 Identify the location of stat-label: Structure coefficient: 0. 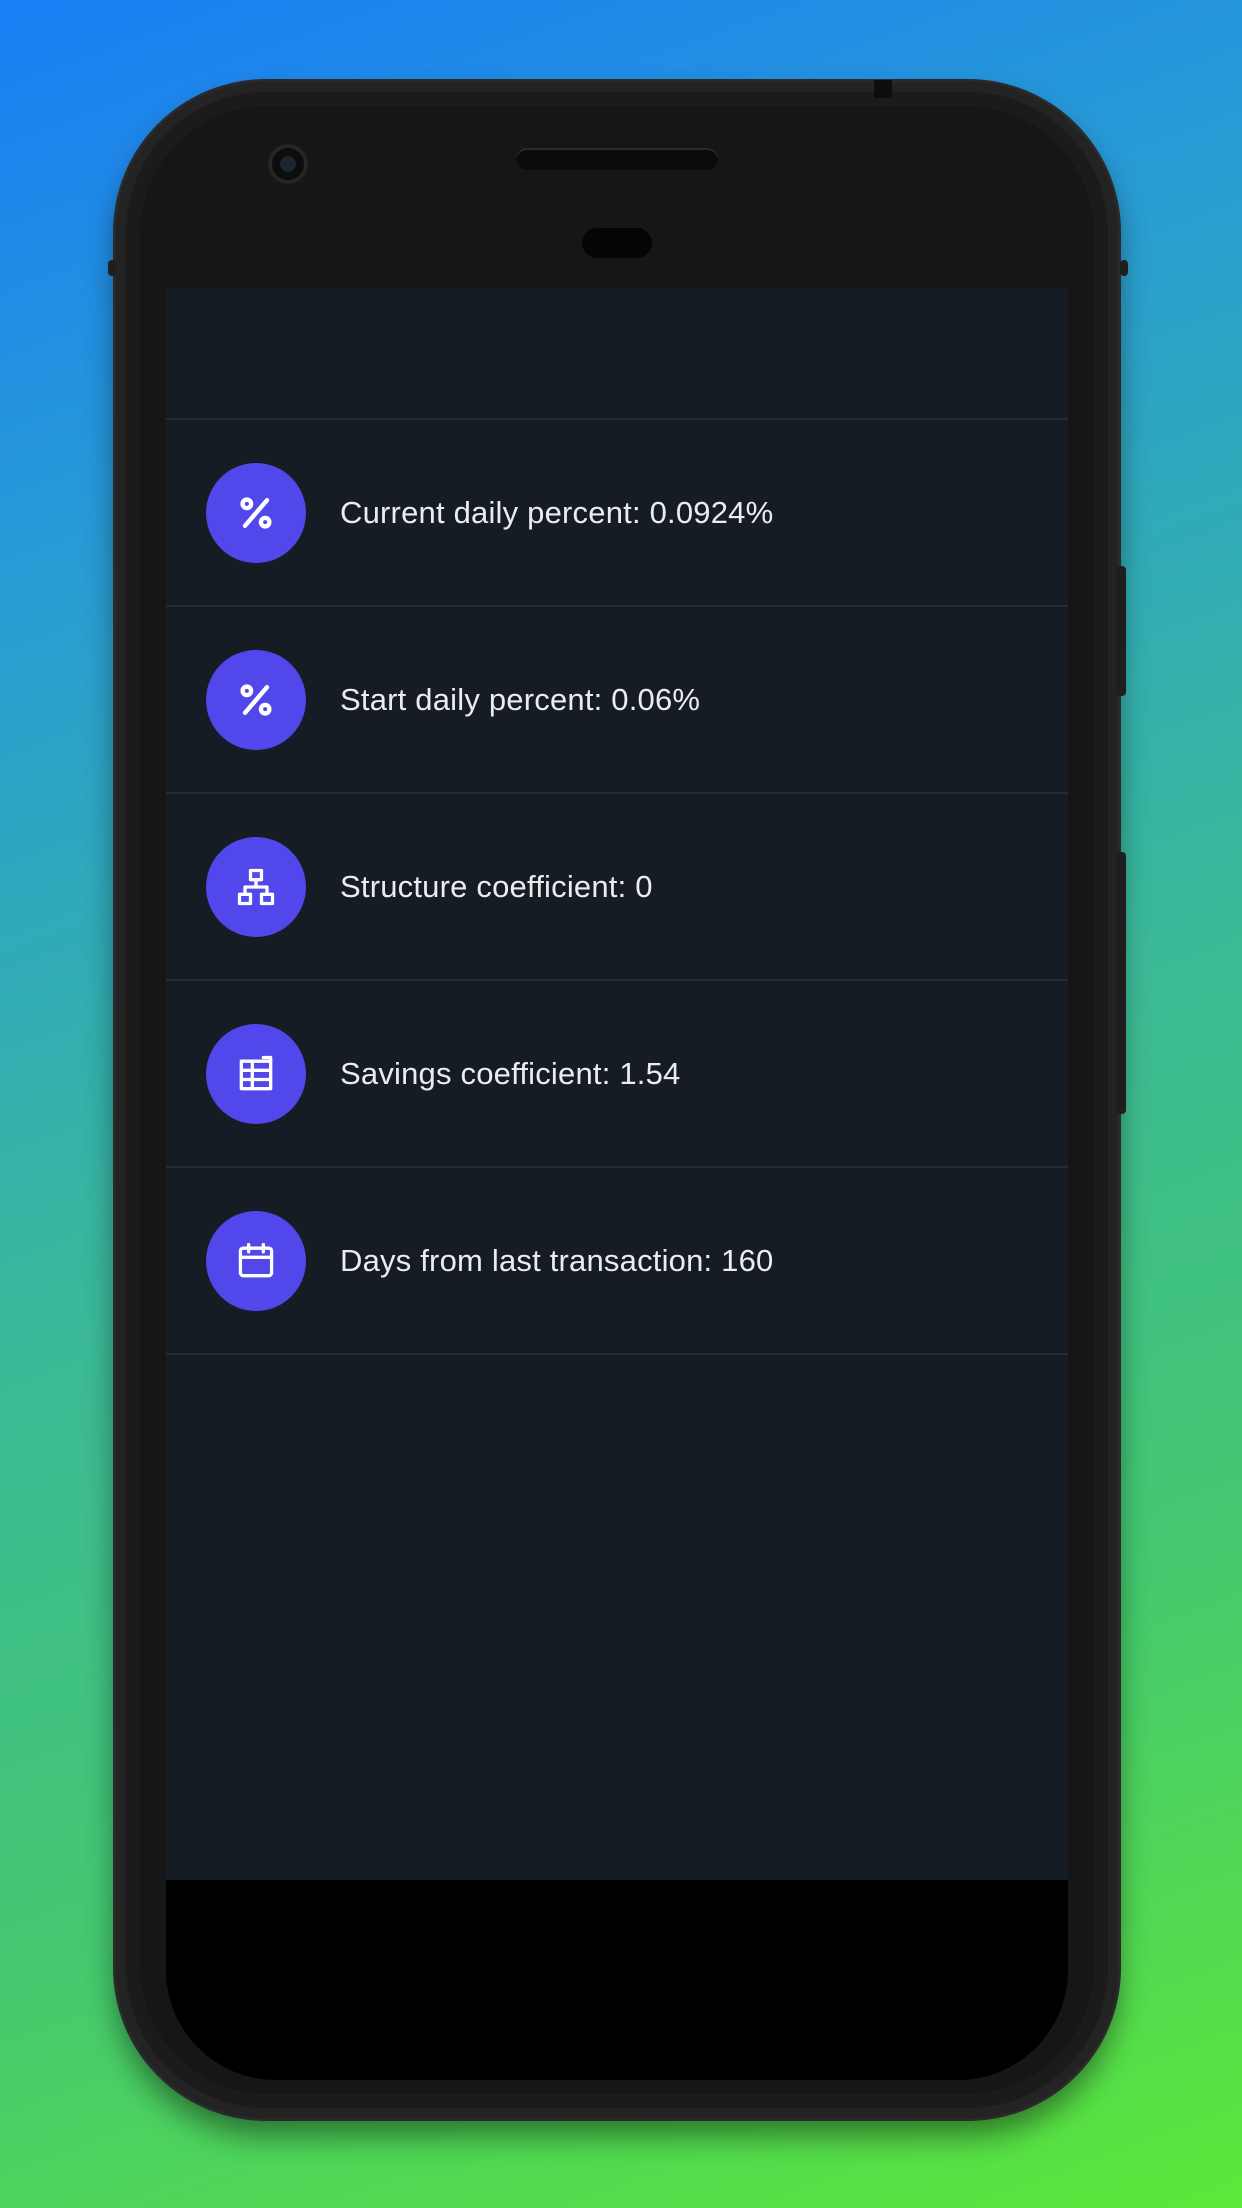
(496, 886).